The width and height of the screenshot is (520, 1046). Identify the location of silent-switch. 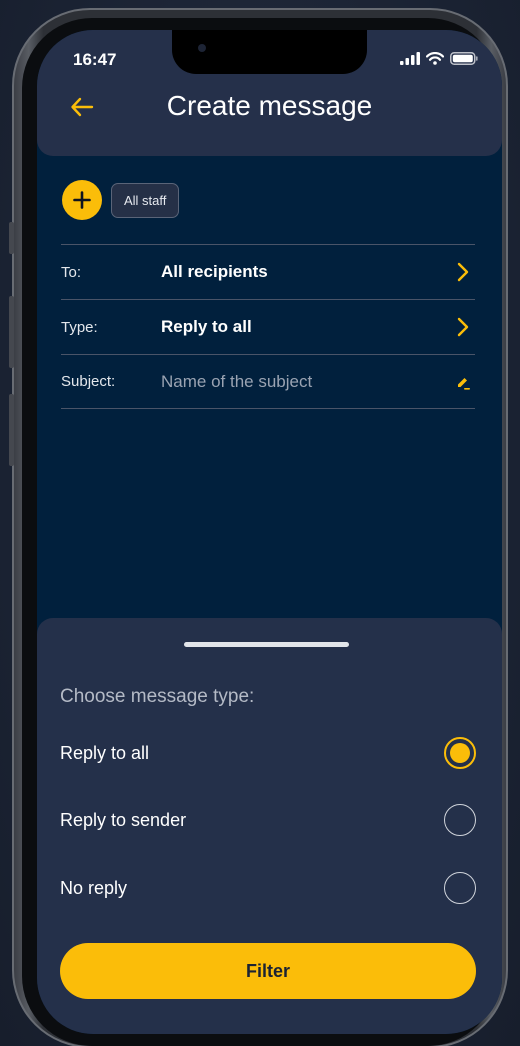
(11, 238).